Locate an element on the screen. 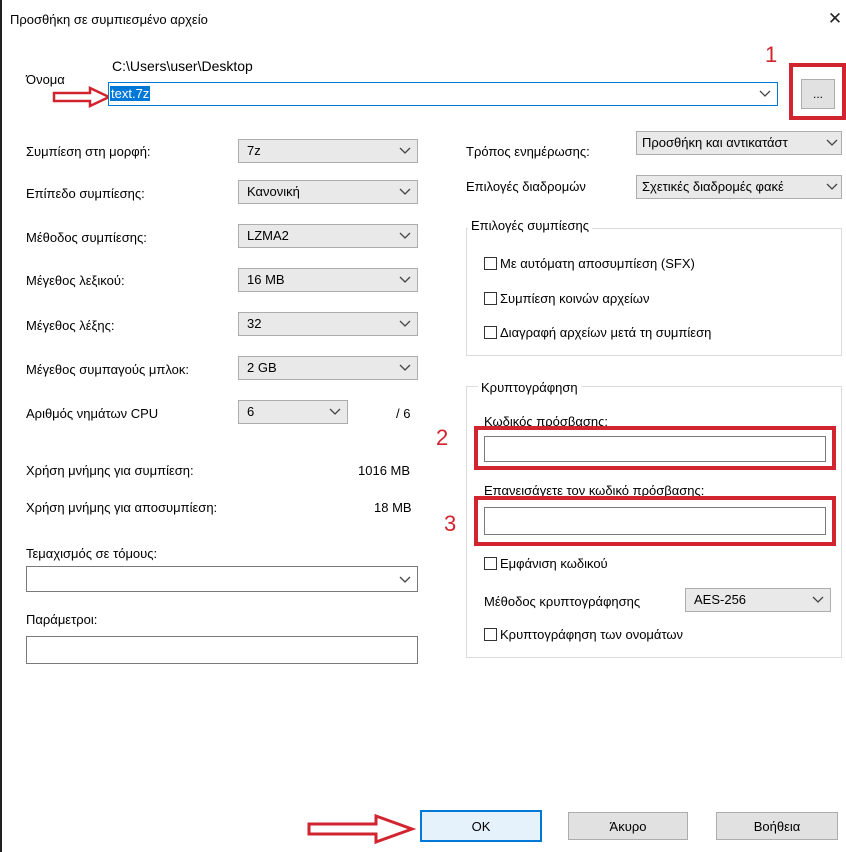  path-mode-value: Σχετικές διαδρομές φακέ is located at coordinates (713, 186).